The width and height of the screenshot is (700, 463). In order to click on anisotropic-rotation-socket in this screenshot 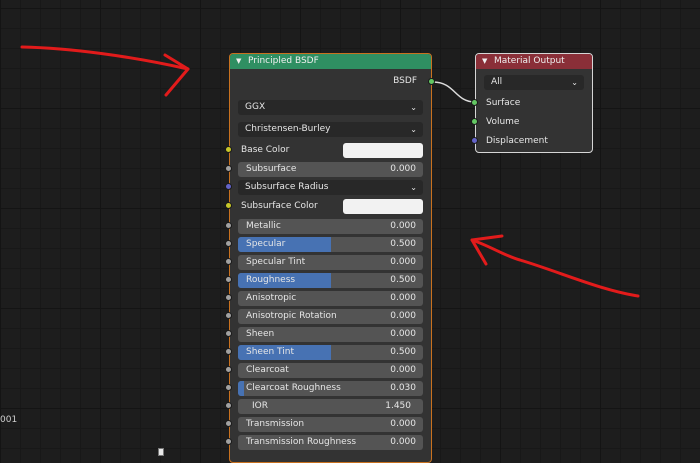, I will do `click(228, 315)`.